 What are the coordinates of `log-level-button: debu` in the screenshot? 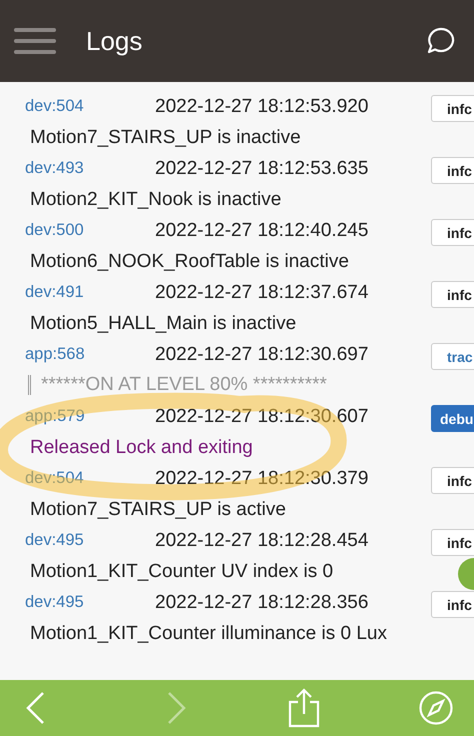 It's located at (452, 418).